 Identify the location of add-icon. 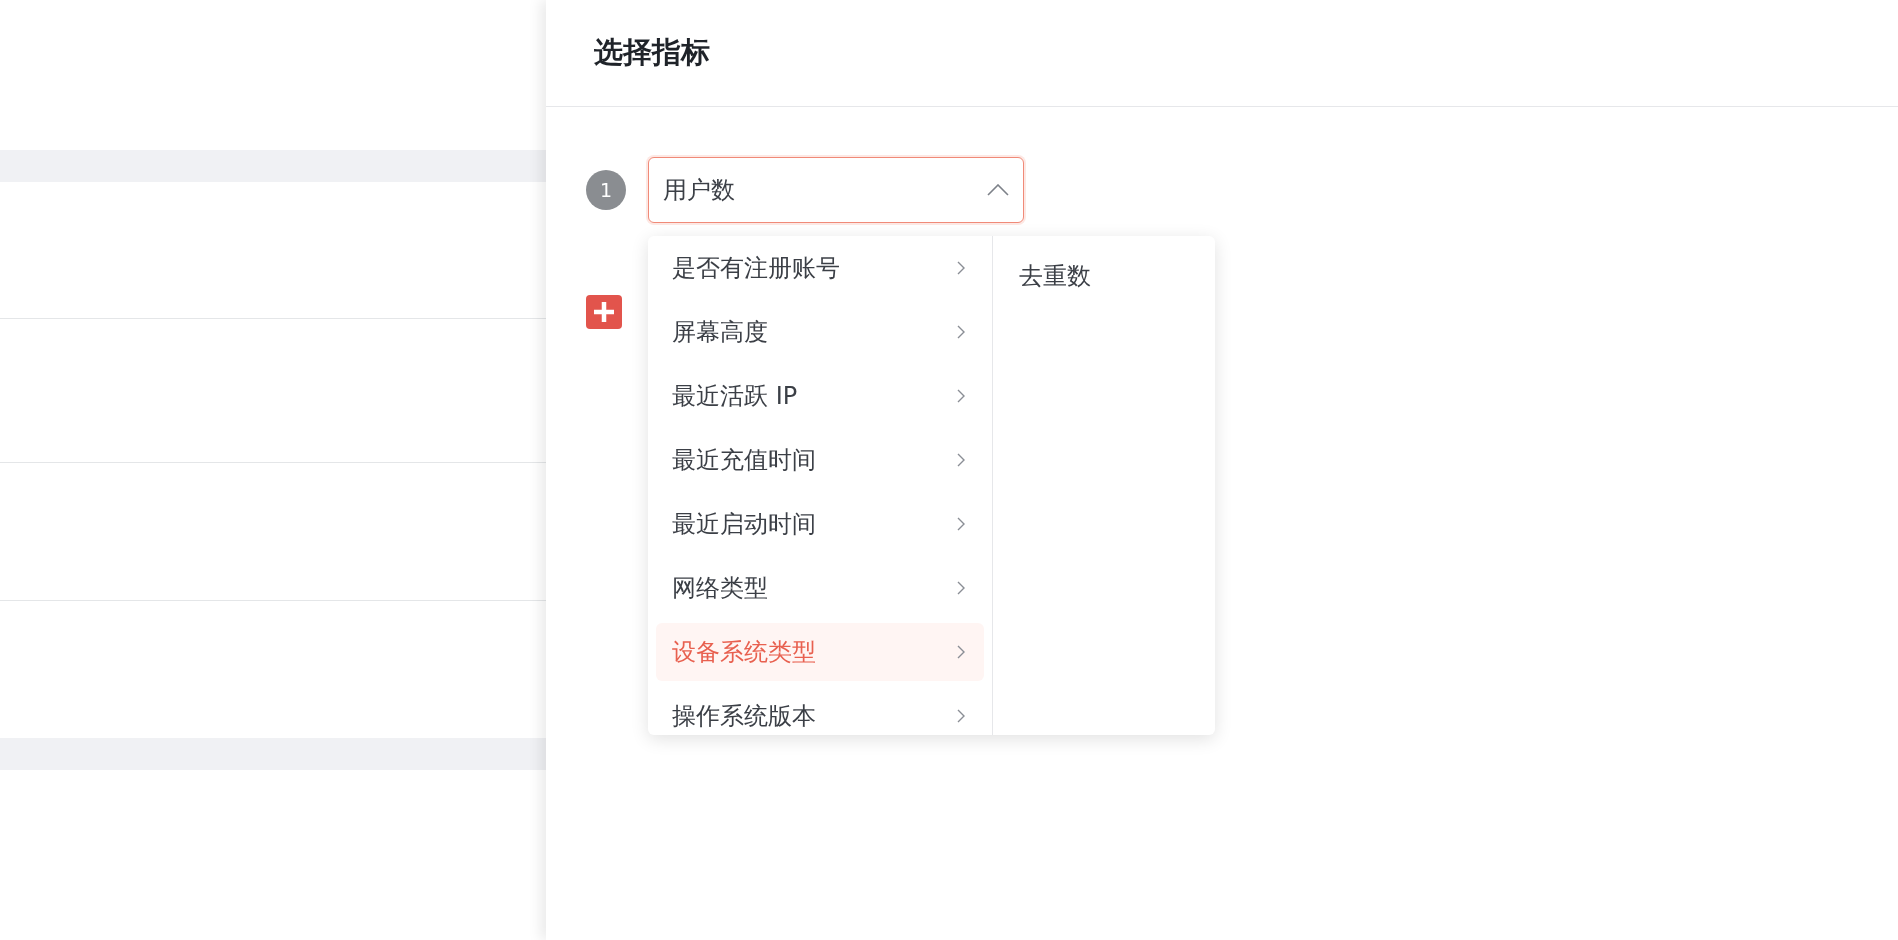
(604, 312).